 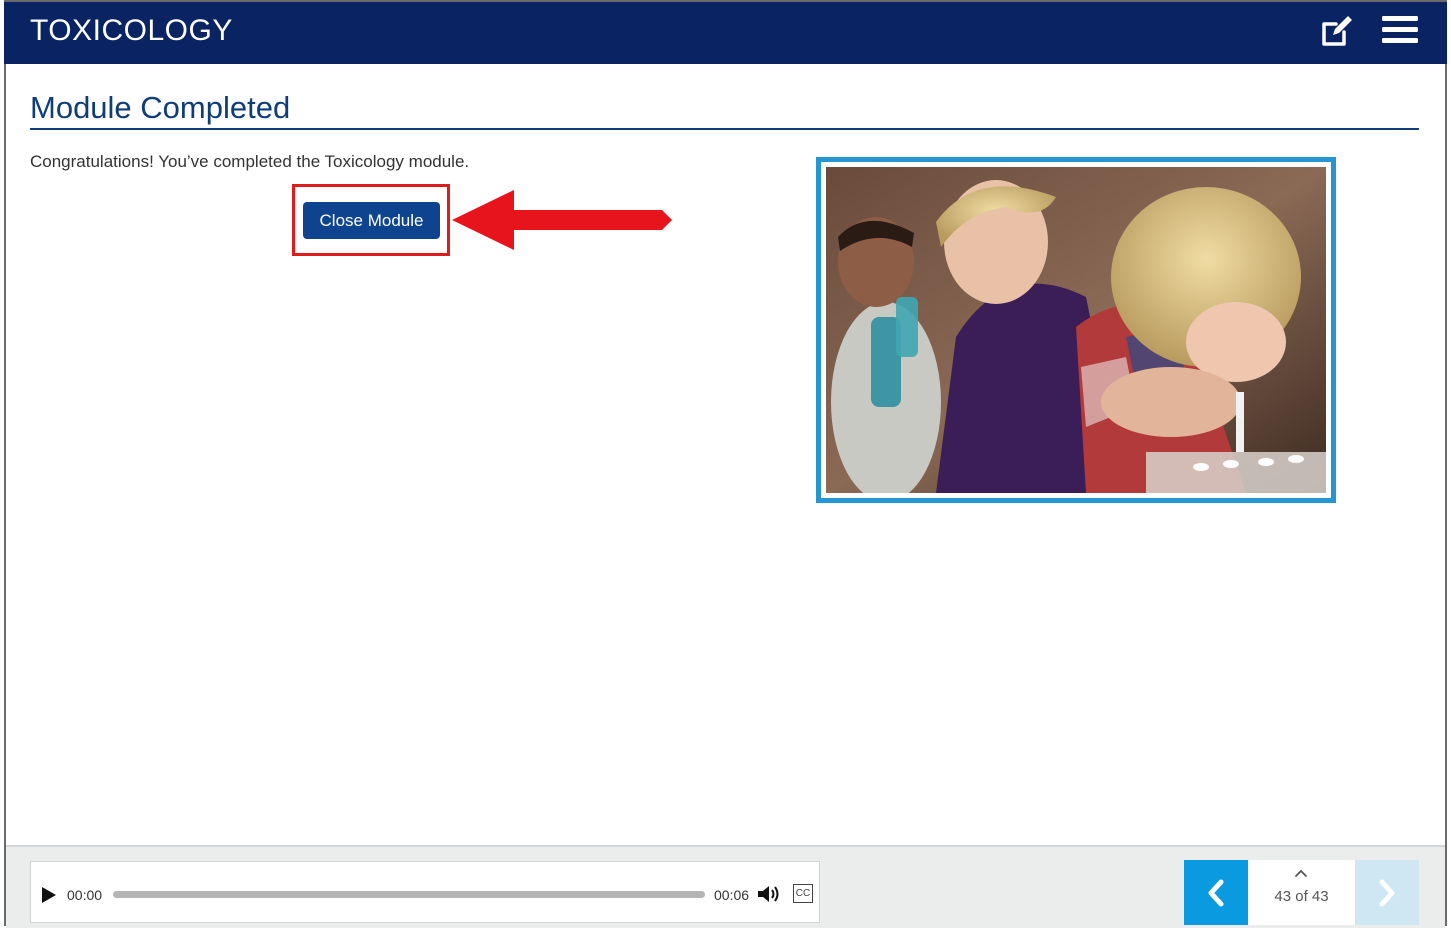 I want to click on seek-bar, so click(x=409, y=894).